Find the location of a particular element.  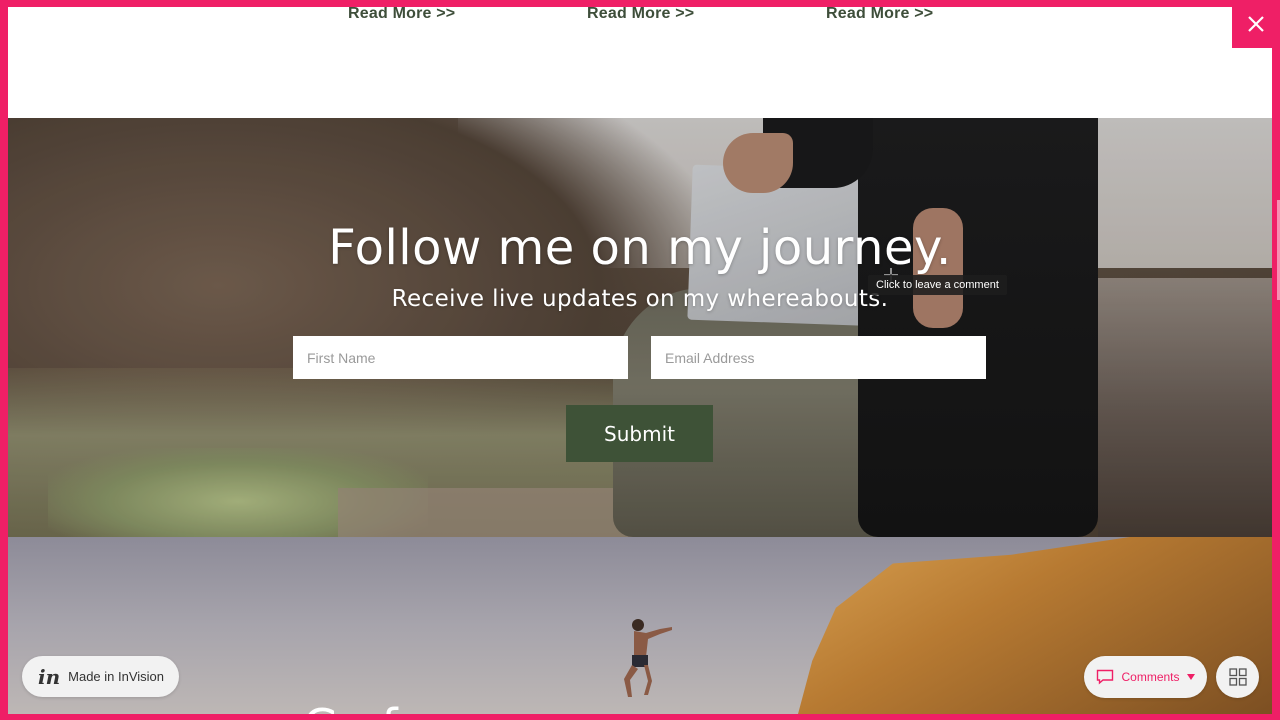

screens-grid-button is located at coordinates (1237, 677).